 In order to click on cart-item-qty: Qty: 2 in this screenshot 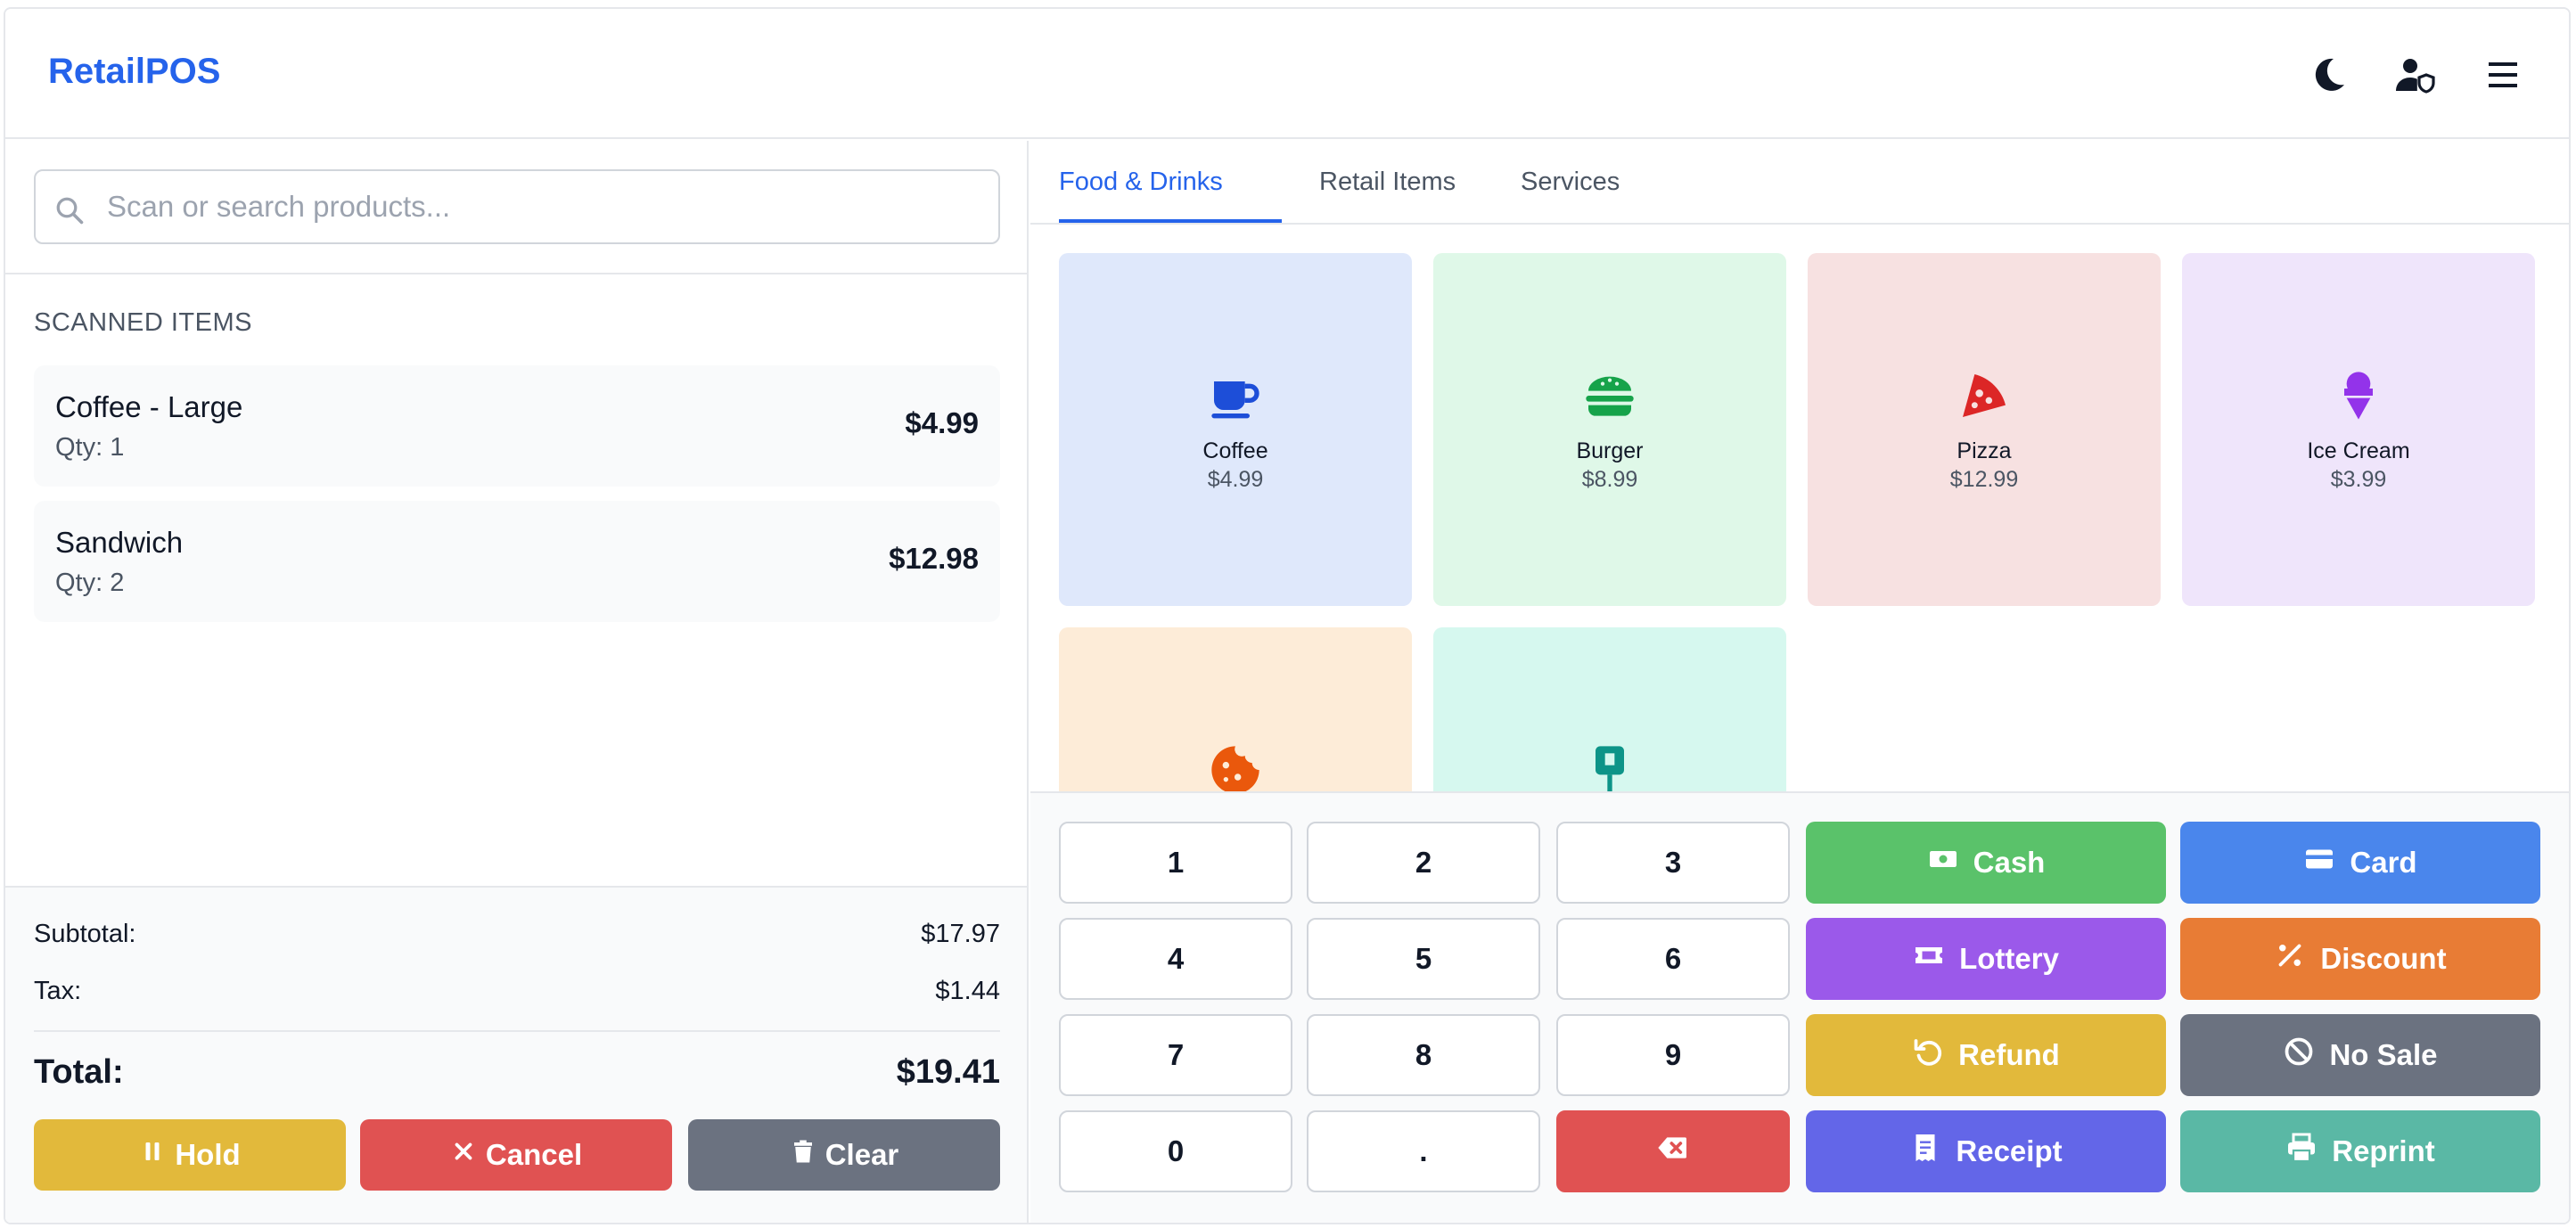, I will do `click(90, 583)`.